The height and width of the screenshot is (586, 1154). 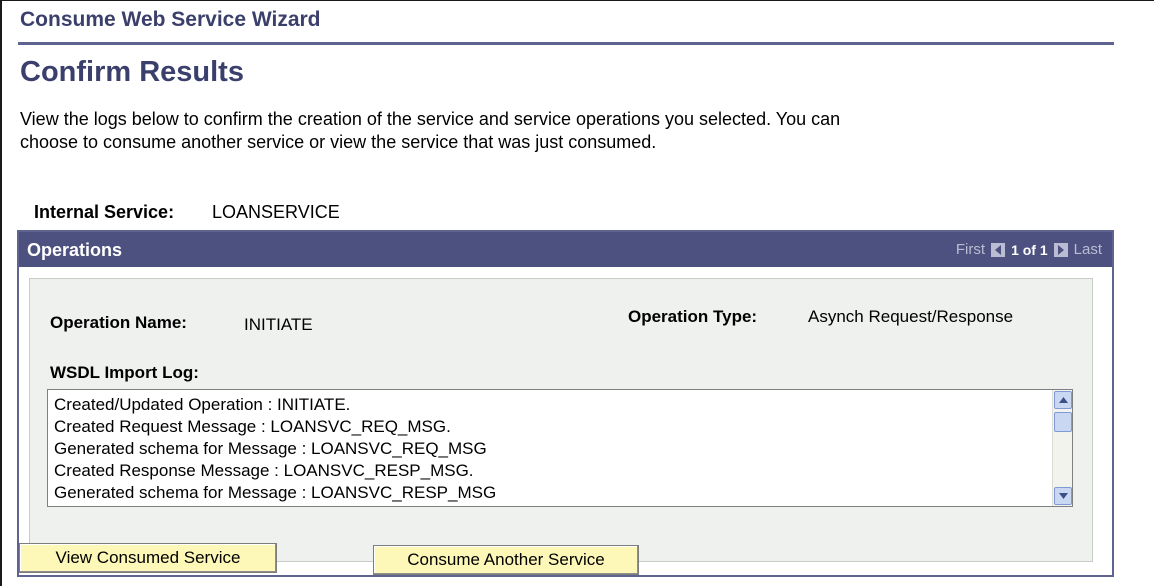 What do you see at coordinates (1, 293) in the screenshot?
I see `window-left-border` at bounding box center [1, 293].